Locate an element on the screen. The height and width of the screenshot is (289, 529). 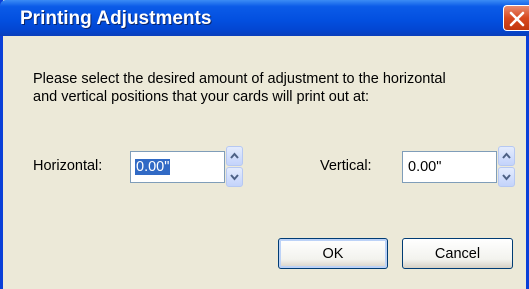
vertical-increment-button is located at coordinates (506, 156).